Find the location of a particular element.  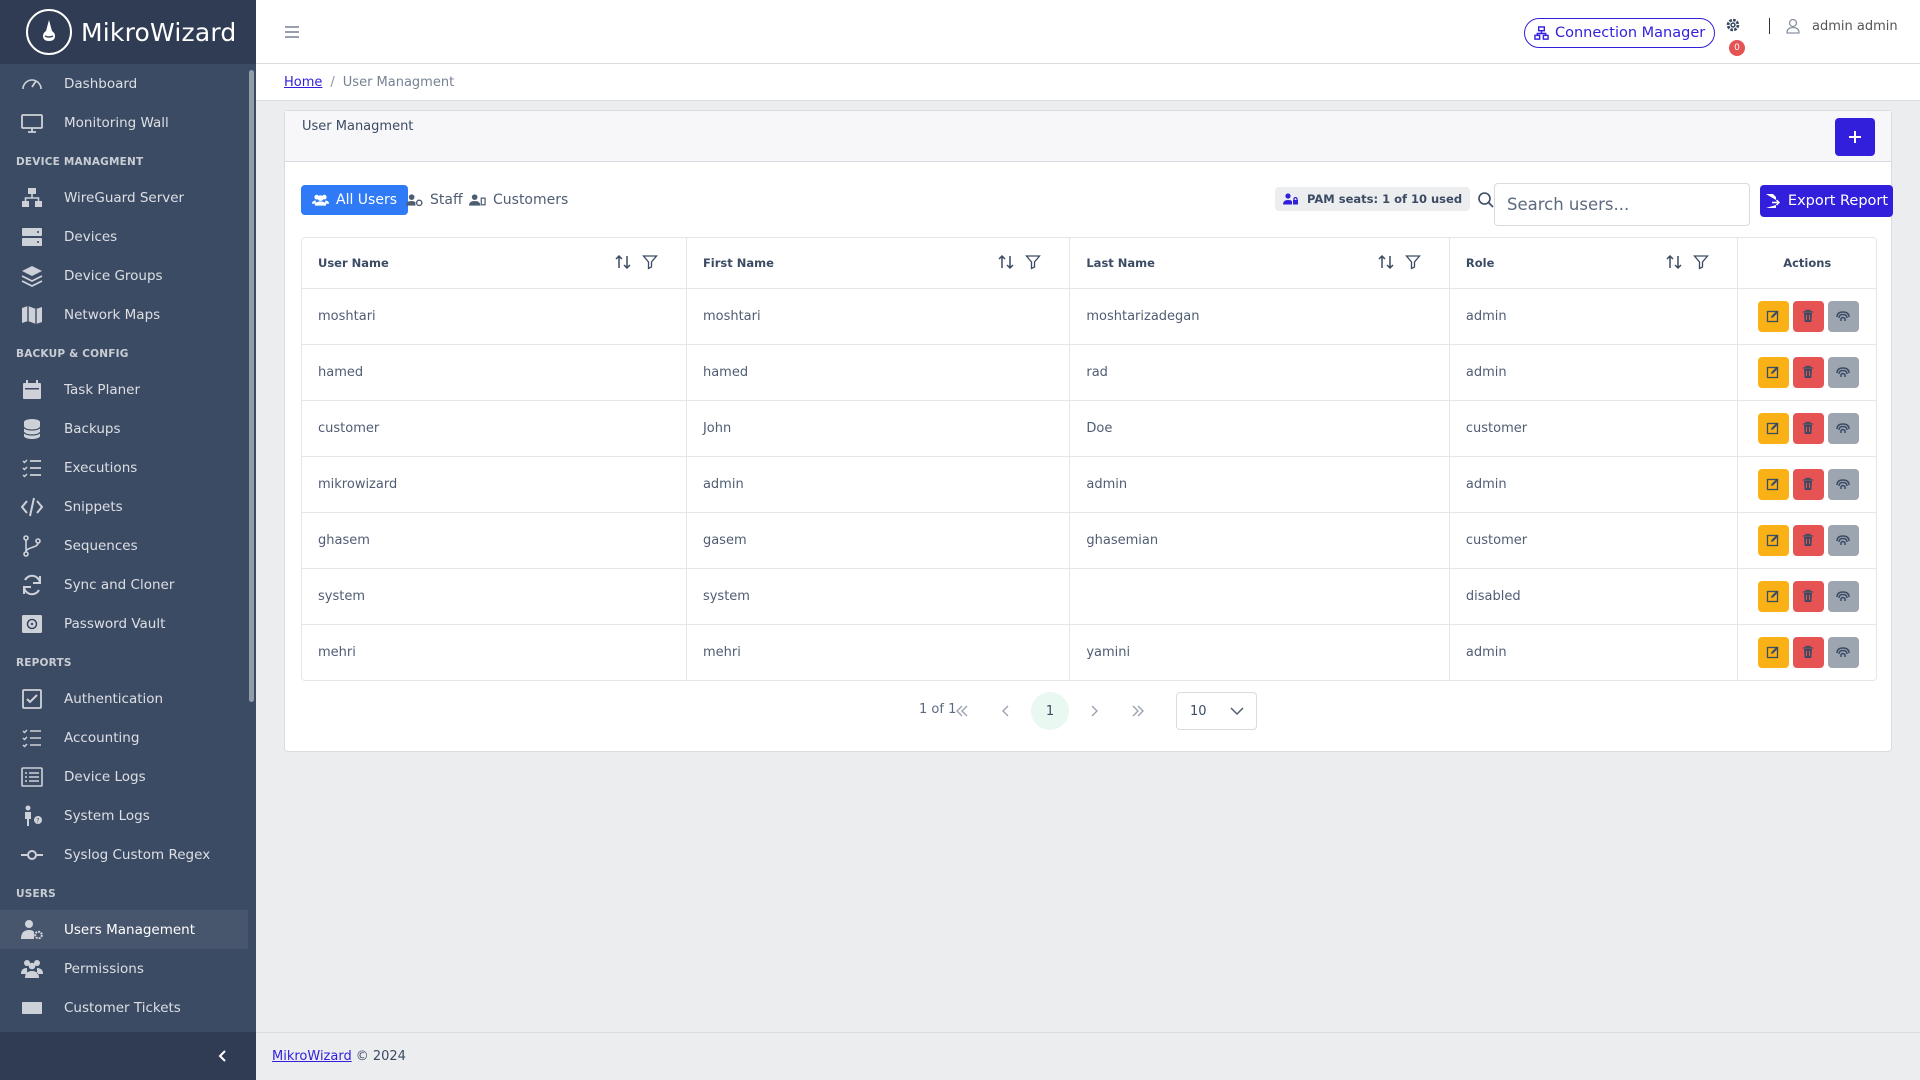

sidebar-item-authentication: Authentication is located at coordinates (124, 698).